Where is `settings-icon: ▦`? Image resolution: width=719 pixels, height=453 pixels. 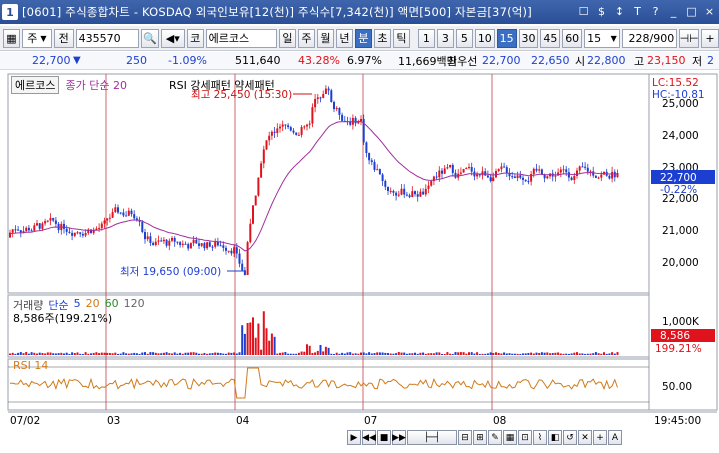
settings-icon: ▦ is located at coordinates (11, 38).